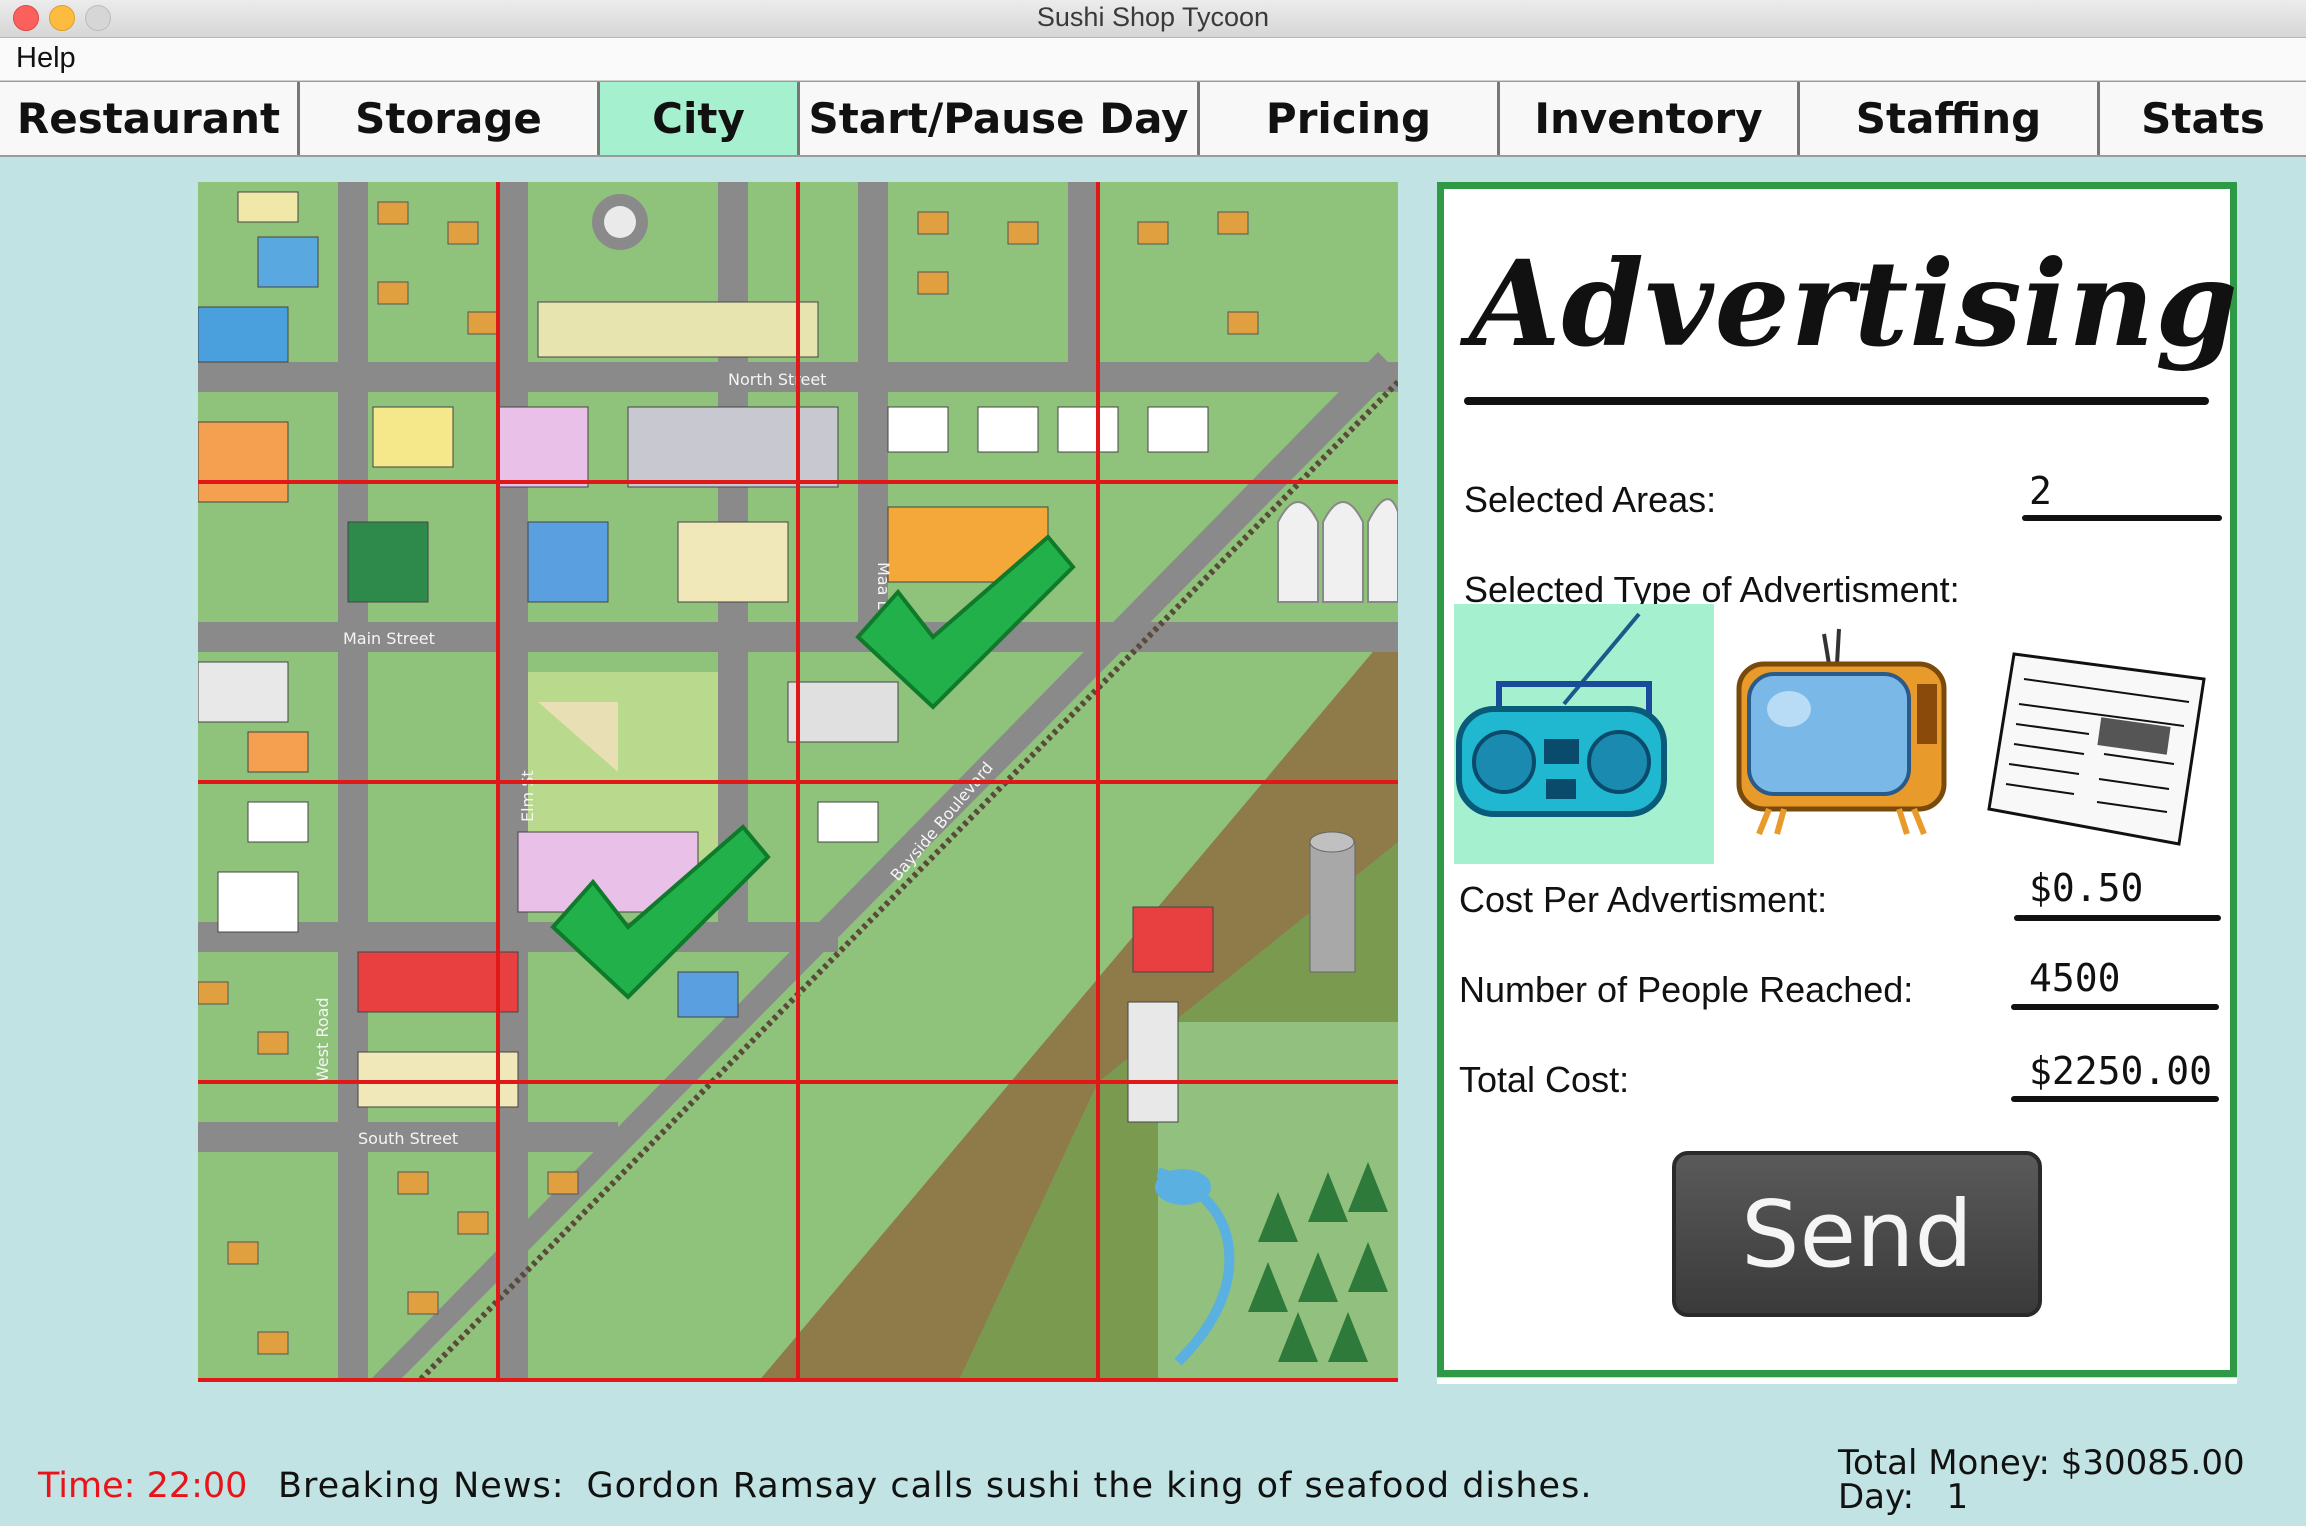 Image resolution: width=2306 pixels, height=1526 pixels. Describe the element at coordinates (1000, 118) in the screenshot. I see `tab-start-pause-day: Start/Pause Day` at that location.